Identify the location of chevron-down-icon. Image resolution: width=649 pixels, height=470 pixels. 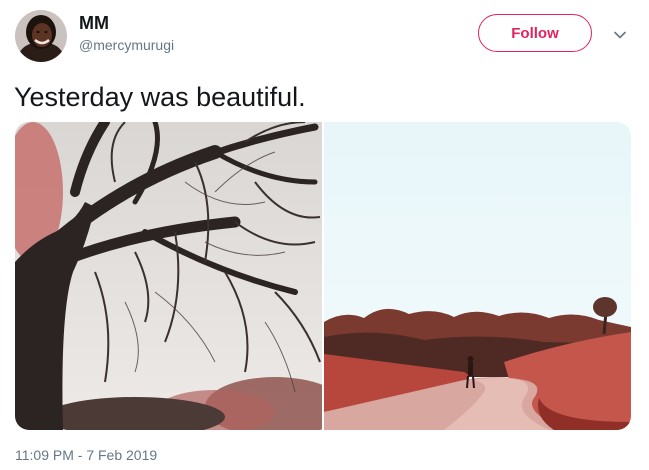
(620, 35).